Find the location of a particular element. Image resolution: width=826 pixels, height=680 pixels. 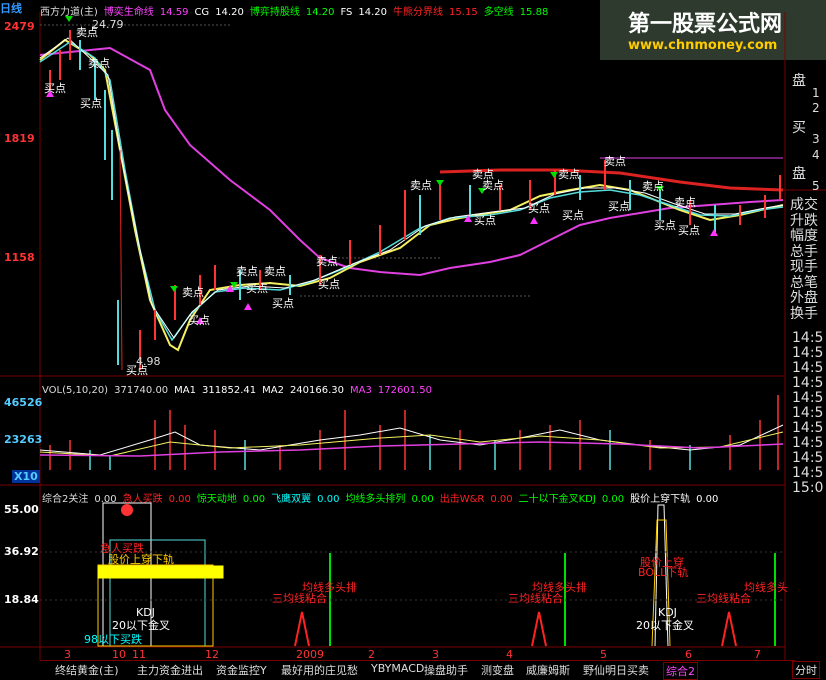

right-panel-item: 5 is located at coordinates (816, 185).